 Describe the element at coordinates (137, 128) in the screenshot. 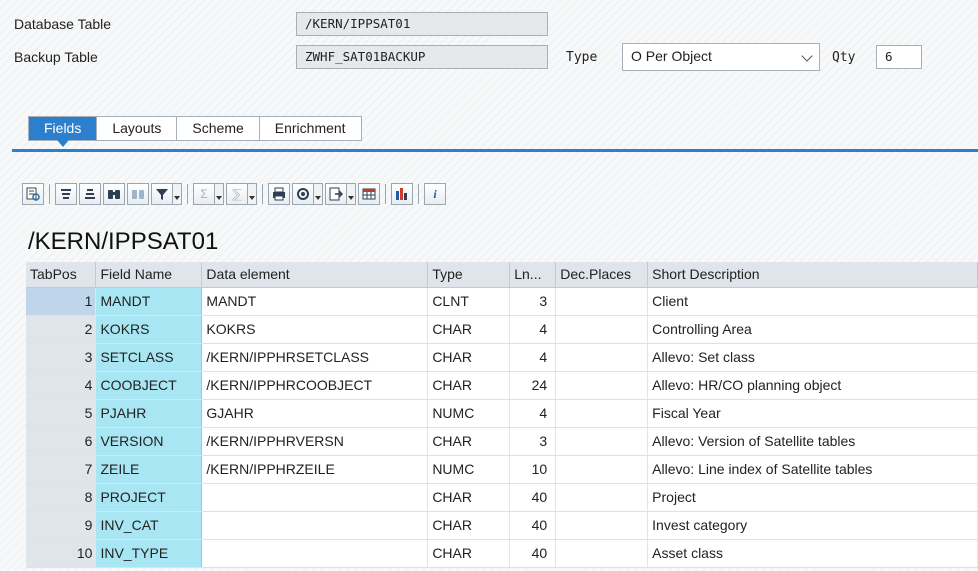

I see `tab-layouts: Layouts` at that location.